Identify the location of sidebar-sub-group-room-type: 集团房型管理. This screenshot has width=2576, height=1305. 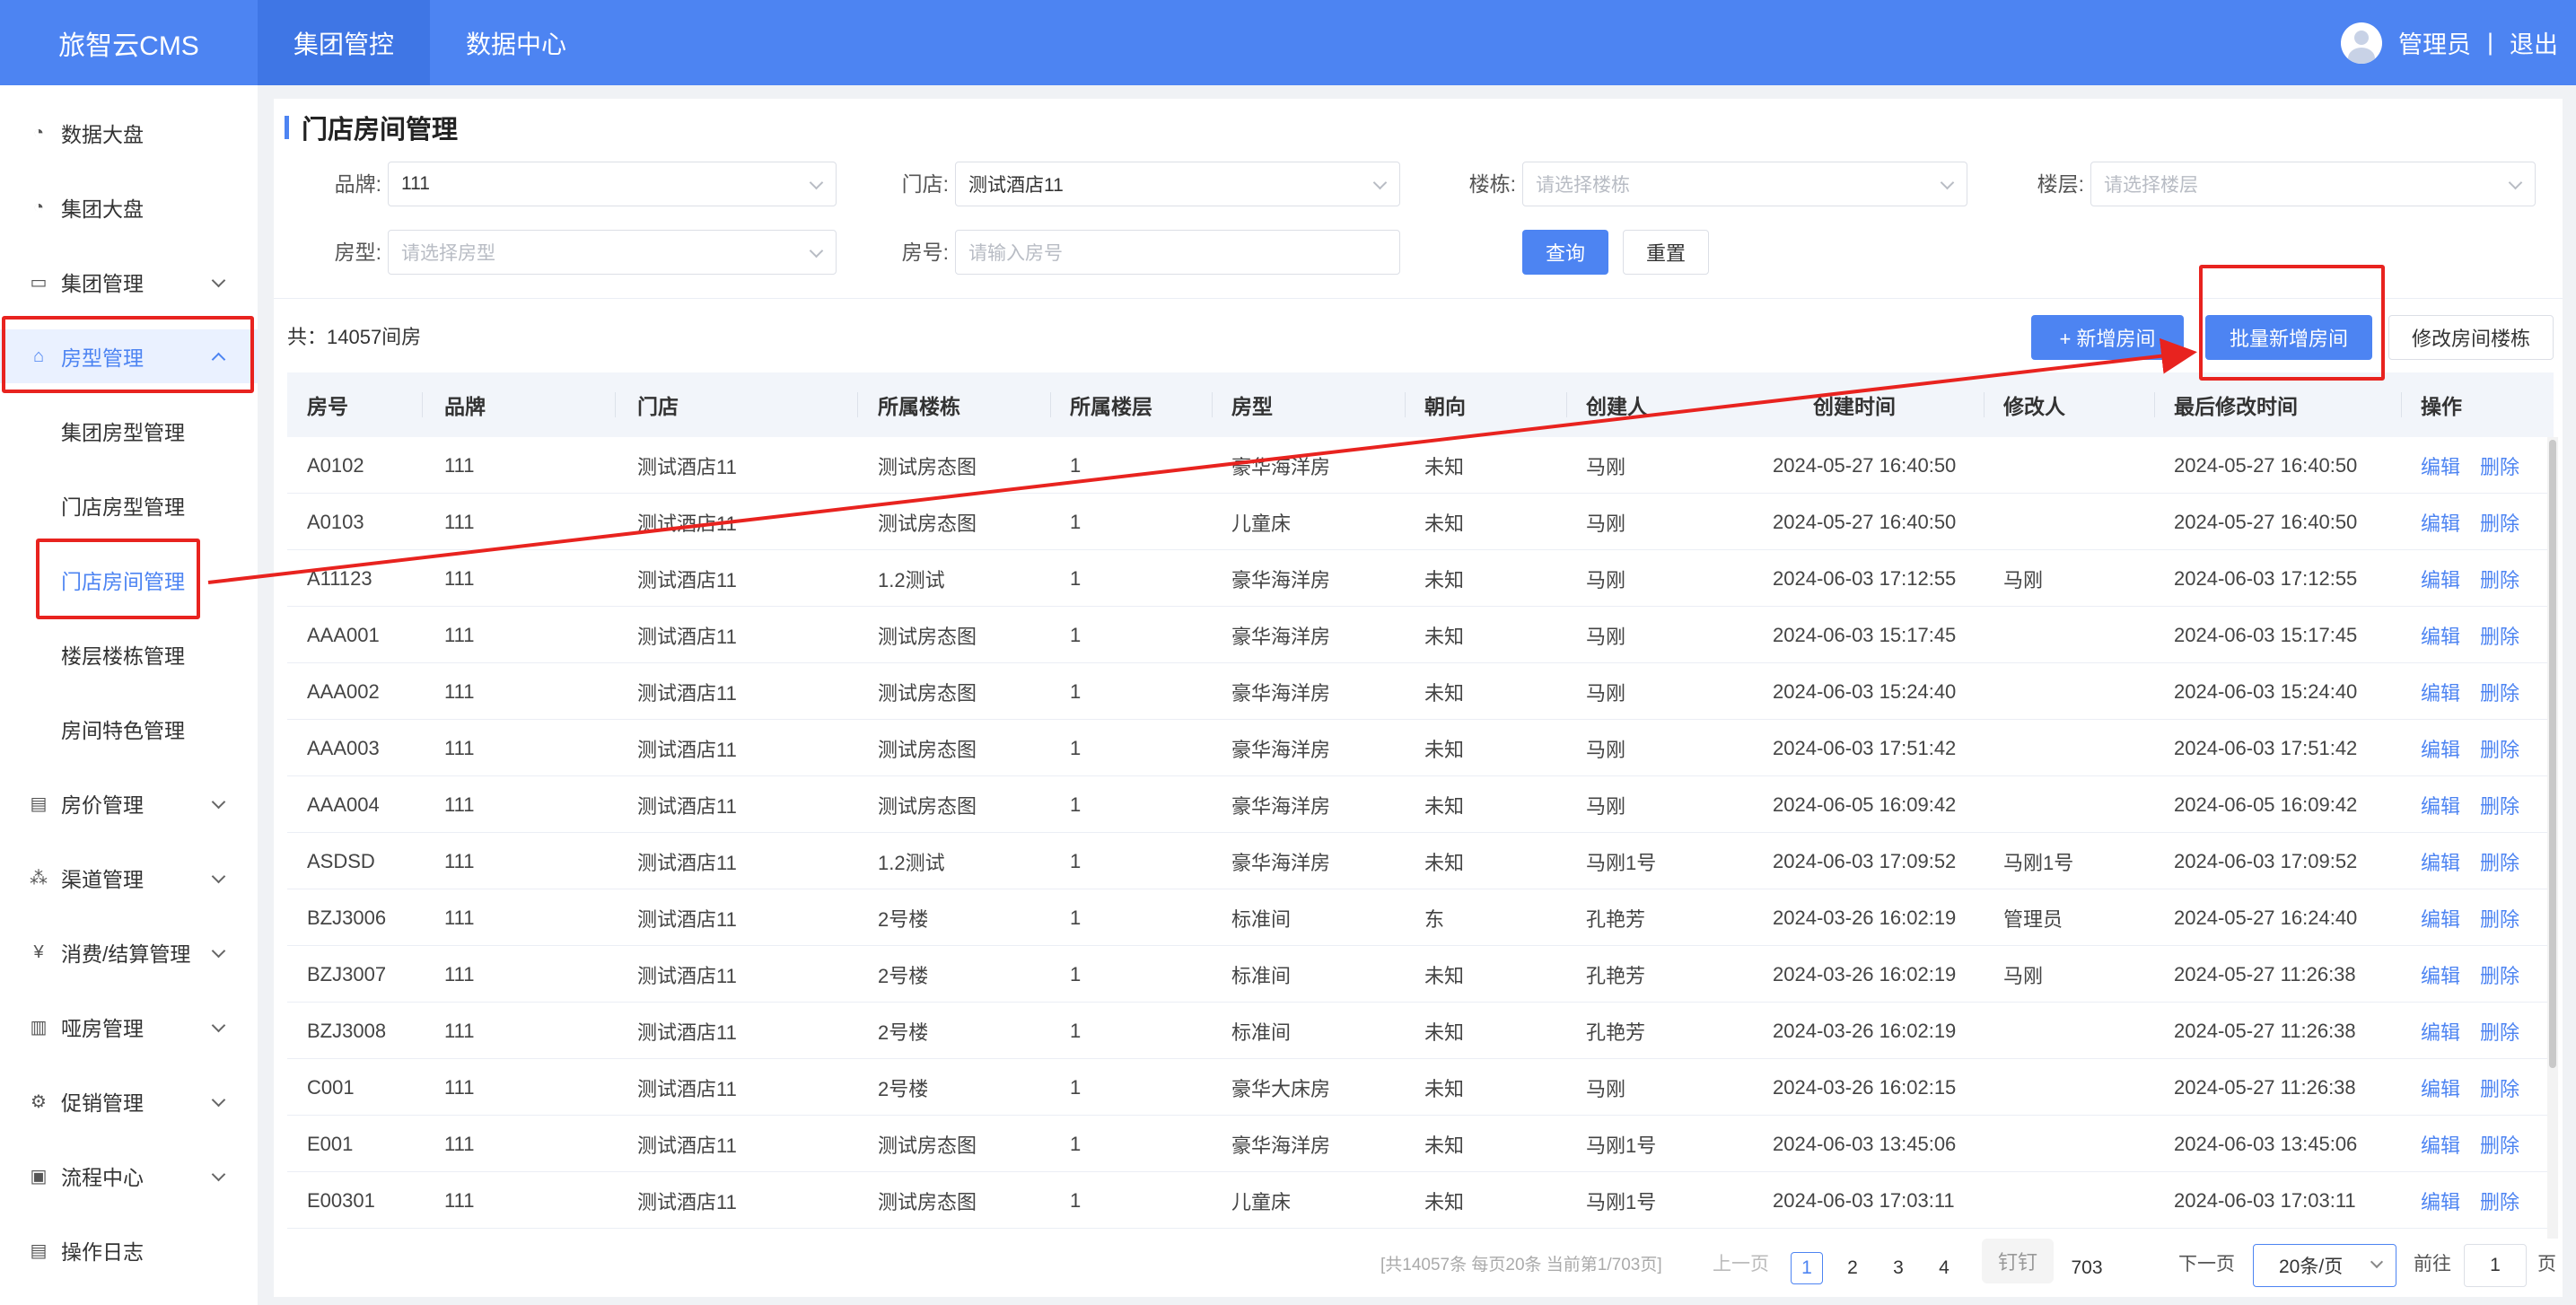
(129, 431).